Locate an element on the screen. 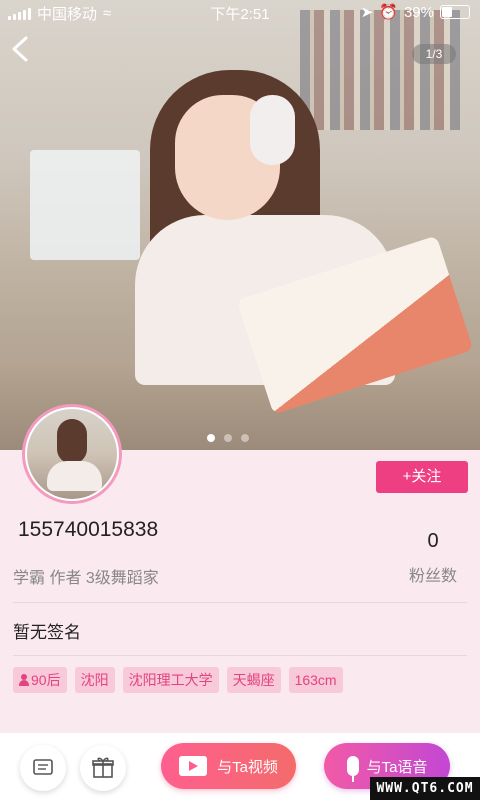 The width and height of the screenshot is (480, 800). chip-city: 沈阳 is located at coordinates (94, 680).